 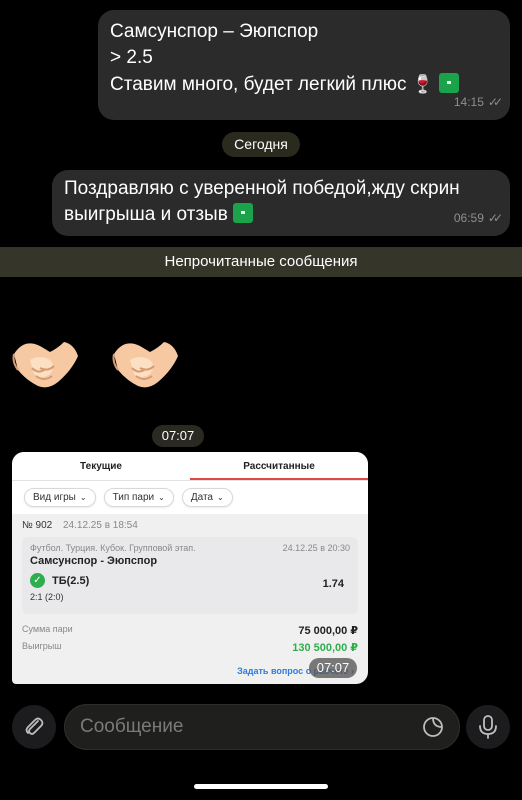 I want to click on win-label: Выигрыш, so click(x=42, y=646).